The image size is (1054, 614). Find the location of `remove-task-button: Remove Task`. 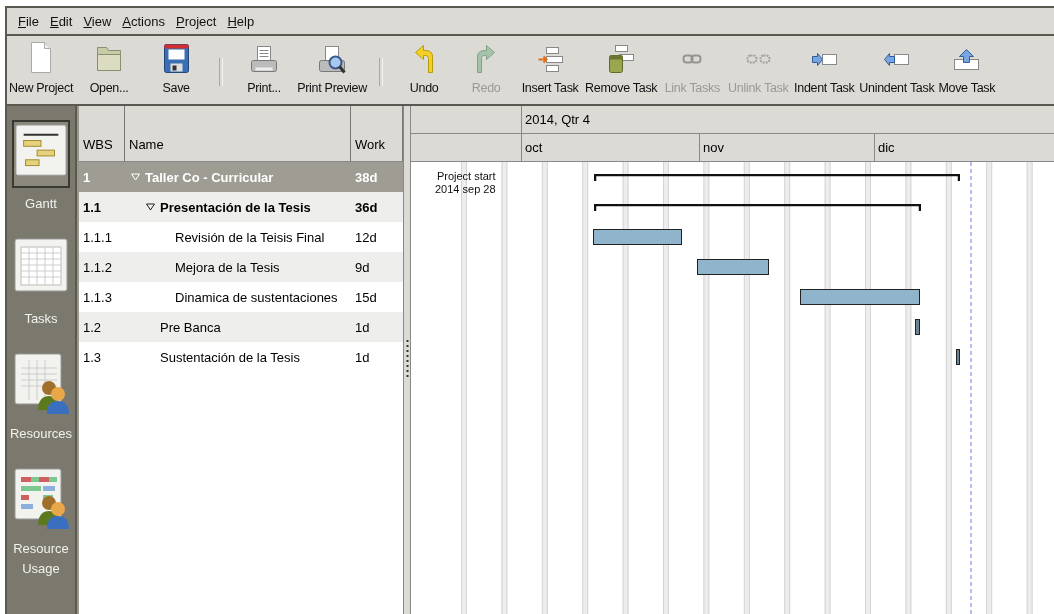

remove-task-button: Remove Task is located at coordinates (621, 70).